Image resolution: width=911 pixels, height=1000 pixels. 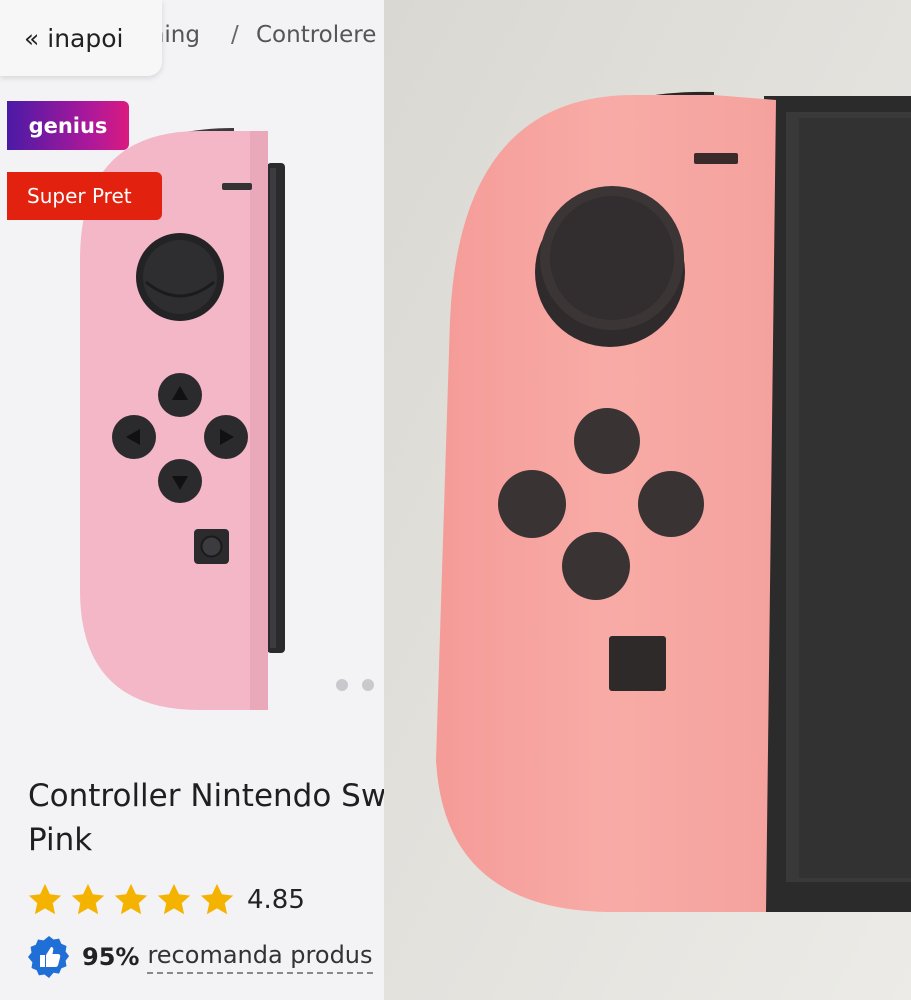 I want to click on product-title-line: Pink, so click(x=60, y=840).